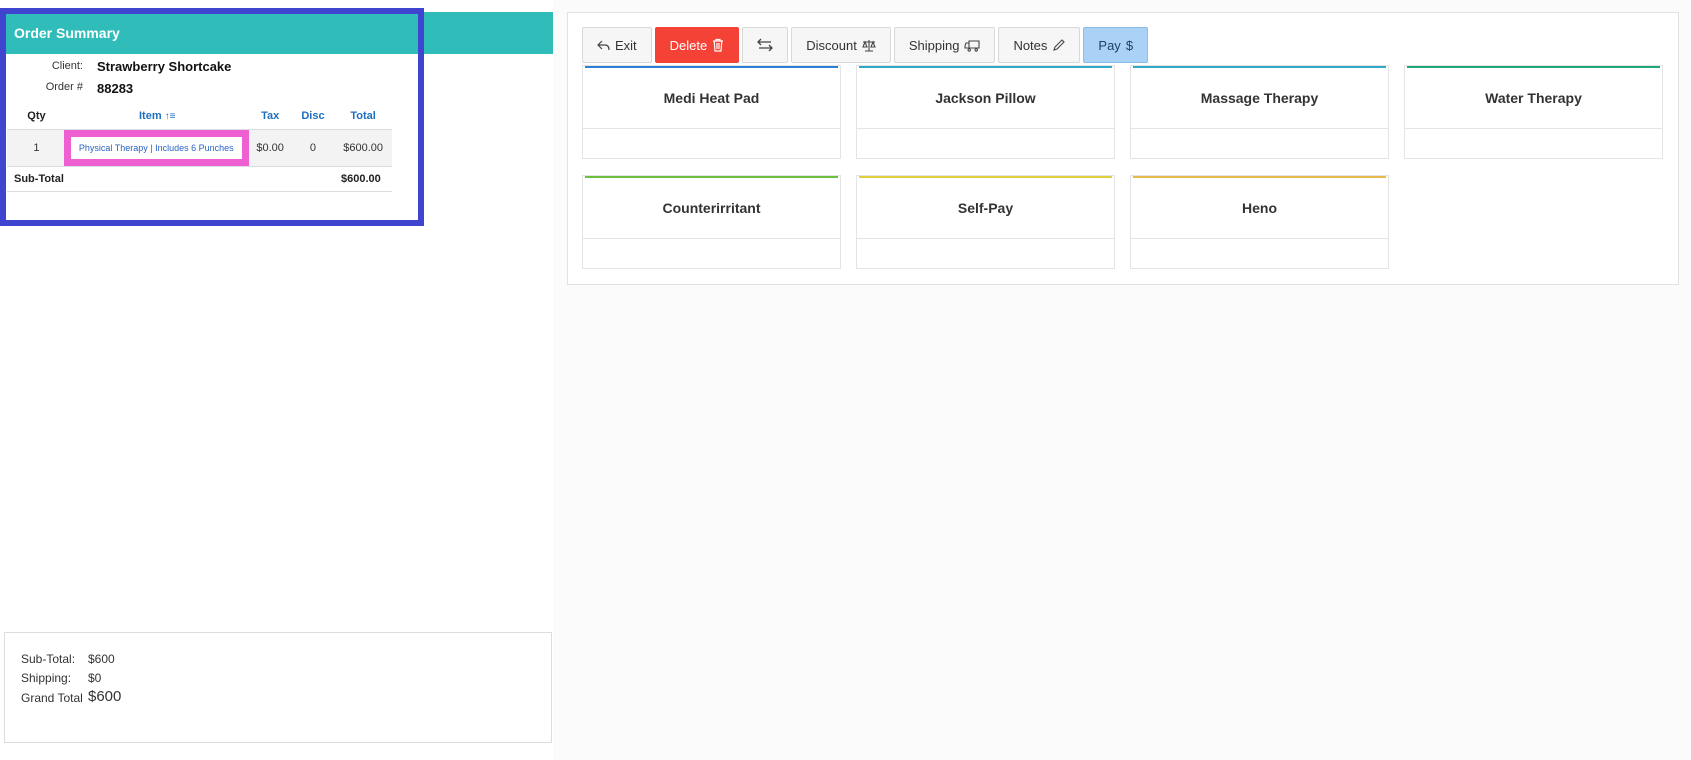 This screenshot has width=1691, height=760. What do you see at coordinates (67, 66) in the screenshot?
I see `client-label: Client:` at bounding box center [67, 66].